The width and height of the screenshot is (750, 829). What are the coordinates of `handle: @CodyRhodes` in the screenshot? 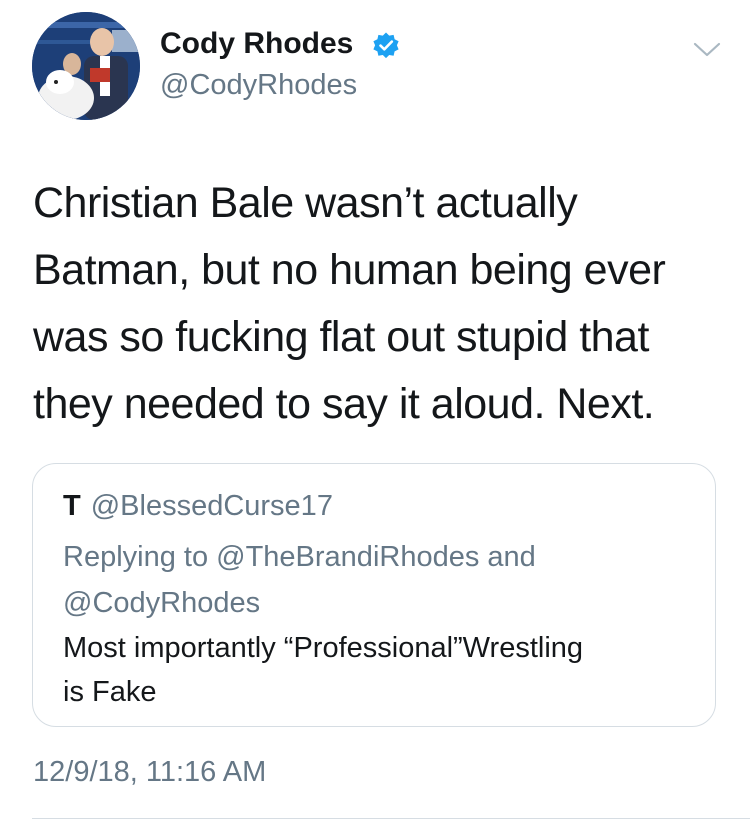 It's located at (258, 85).